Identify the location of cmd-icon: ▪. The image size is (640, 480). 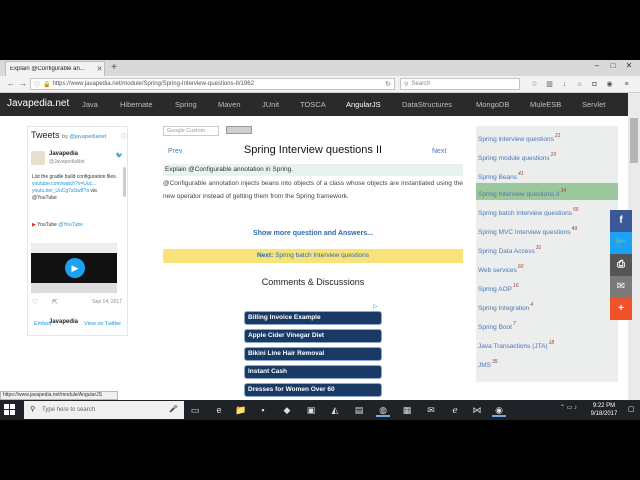
(263, 410).